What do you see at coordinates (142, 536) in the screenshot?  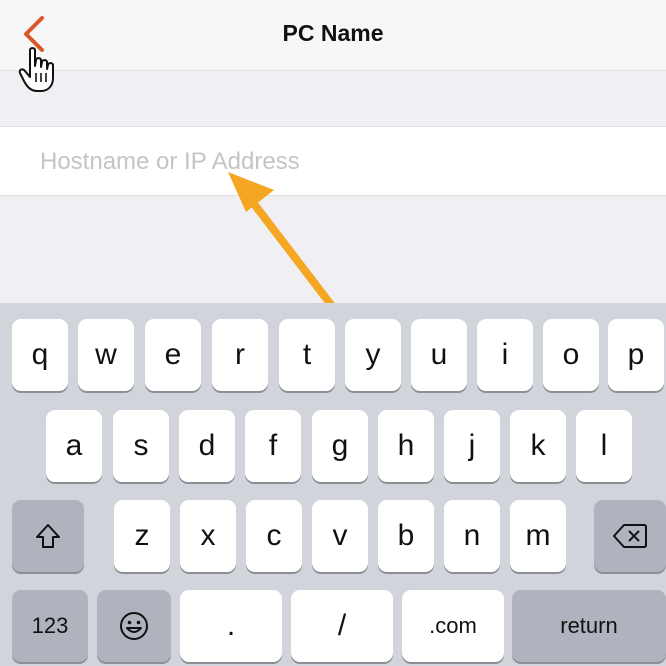 I see `key-z: z` at bounding box center [142, 536].